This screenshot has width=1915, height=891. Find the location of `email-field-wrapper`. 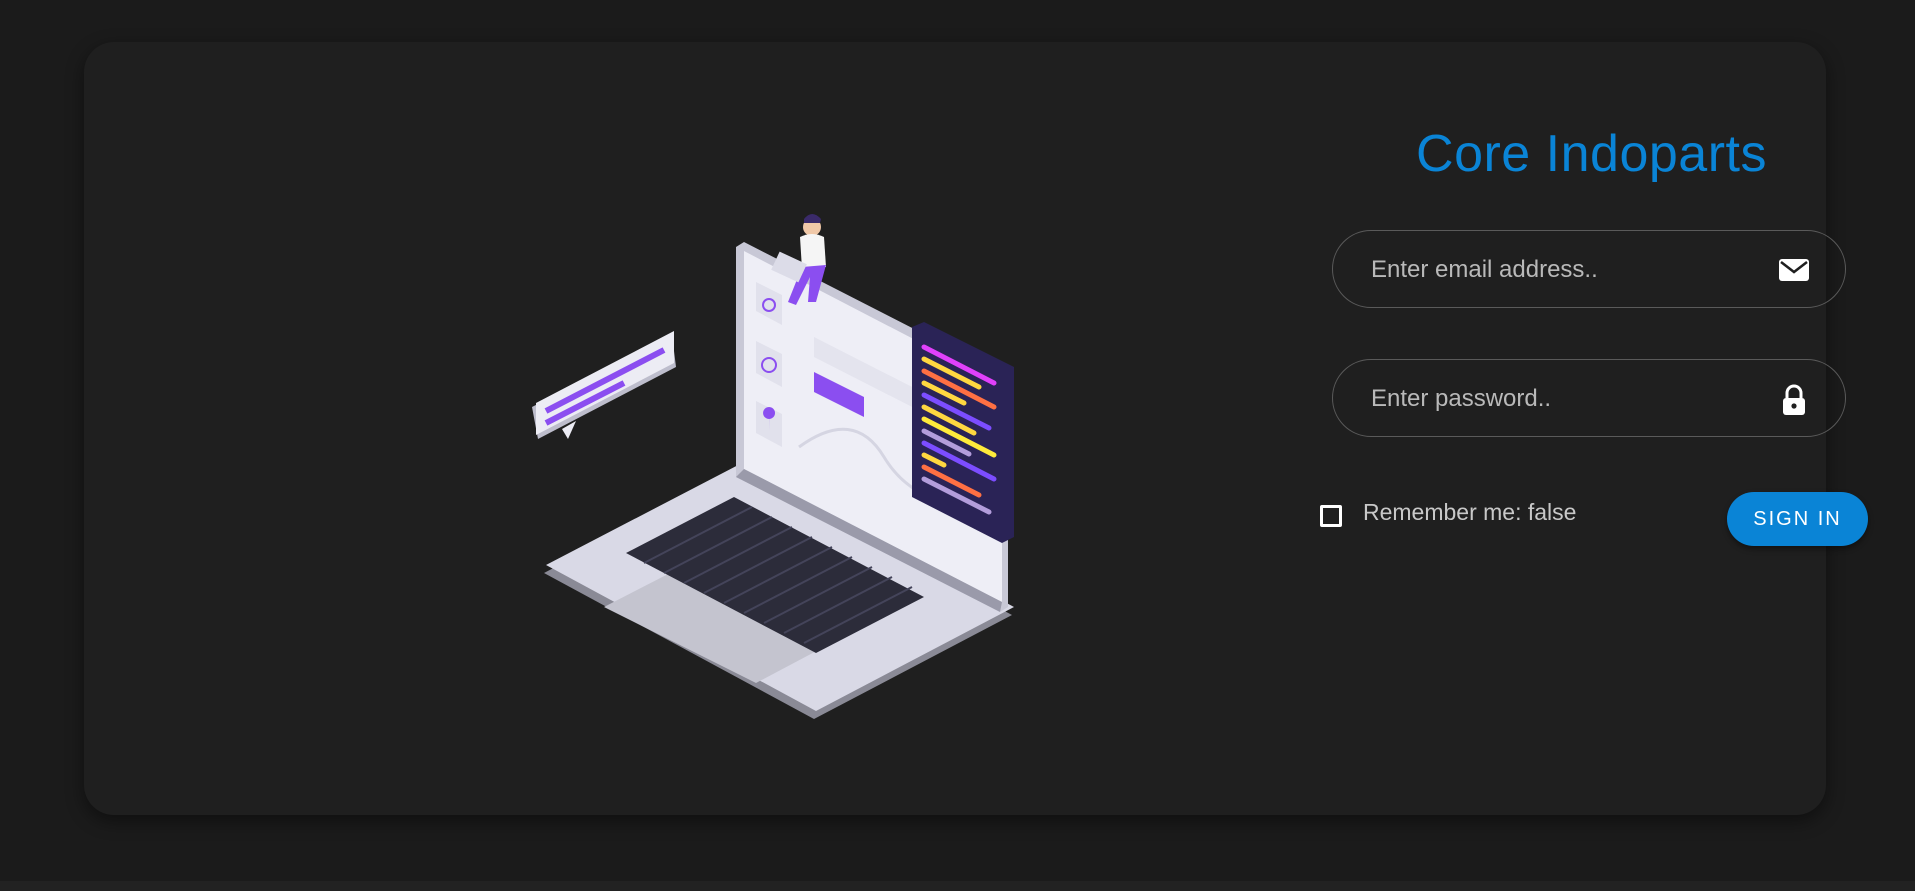

email-field-wrapper is located at coordinates (1589, 269).